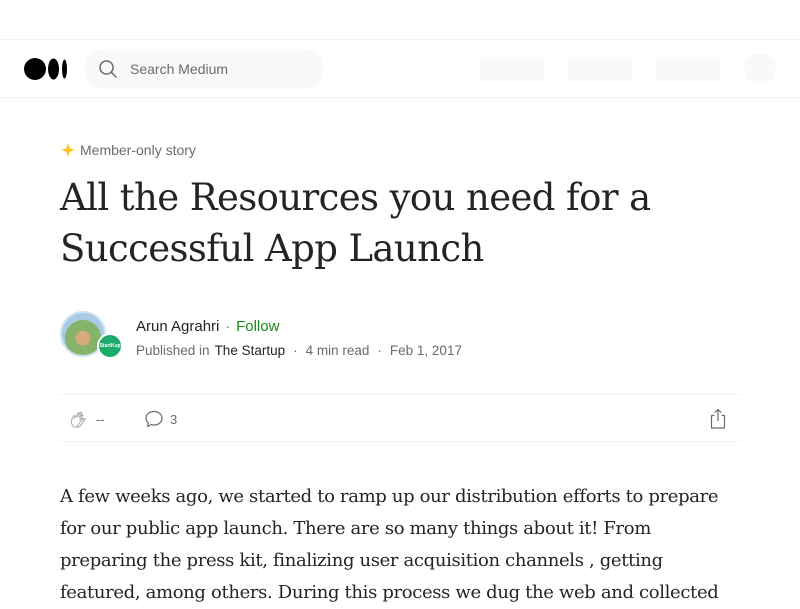 This screenshot has height=609, width=800. I want to click on search-input, so click(220, 69).